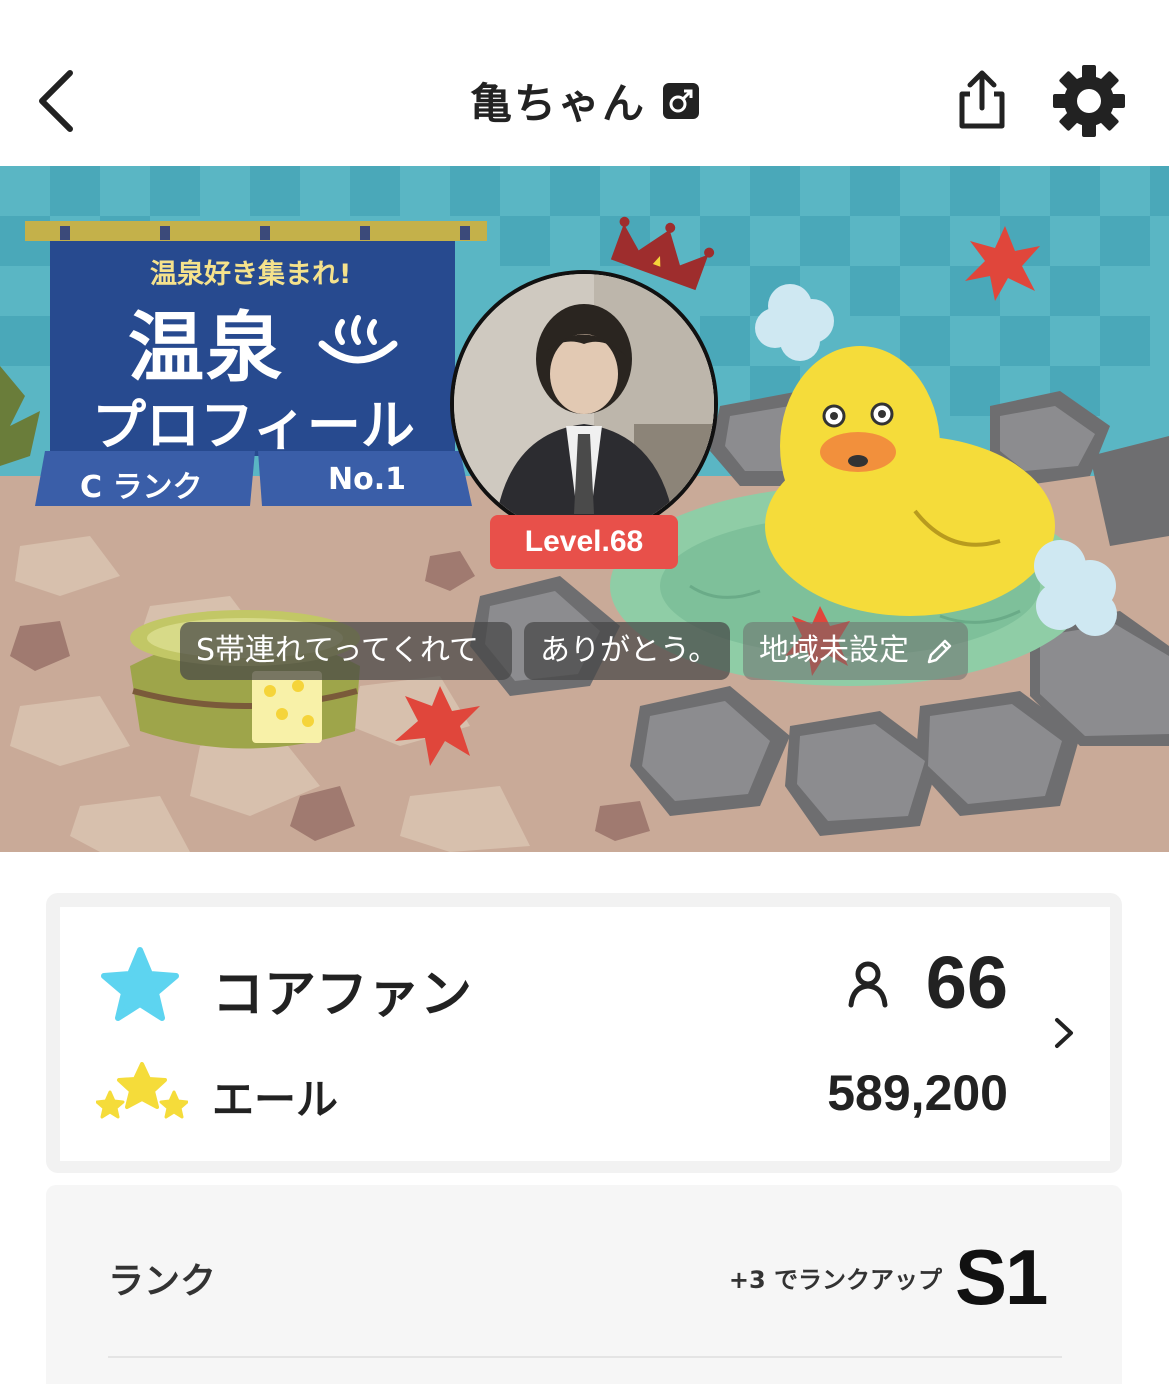 This screenshot has height=1384, width=1169. I want to click on avatar, so click(584, 404).